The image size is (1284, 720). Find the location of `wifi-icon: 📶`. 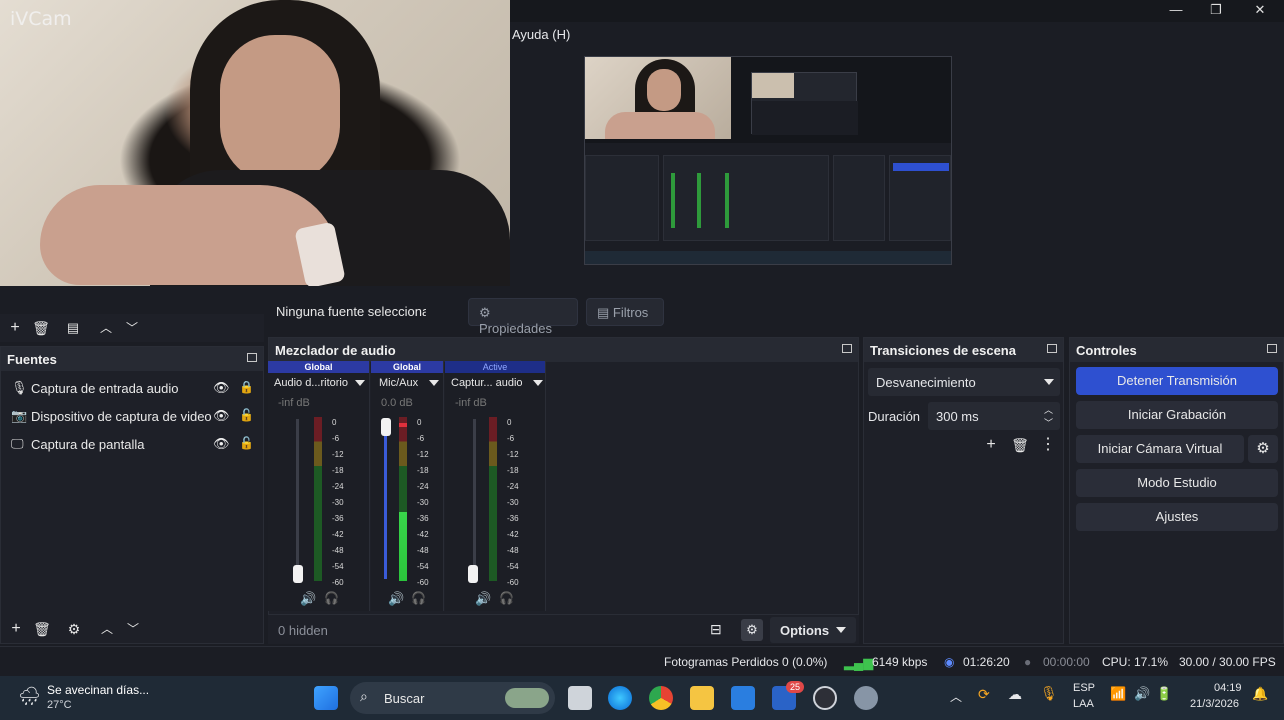

wifi-icon: 📶 is located at coordinates (1118, 694).